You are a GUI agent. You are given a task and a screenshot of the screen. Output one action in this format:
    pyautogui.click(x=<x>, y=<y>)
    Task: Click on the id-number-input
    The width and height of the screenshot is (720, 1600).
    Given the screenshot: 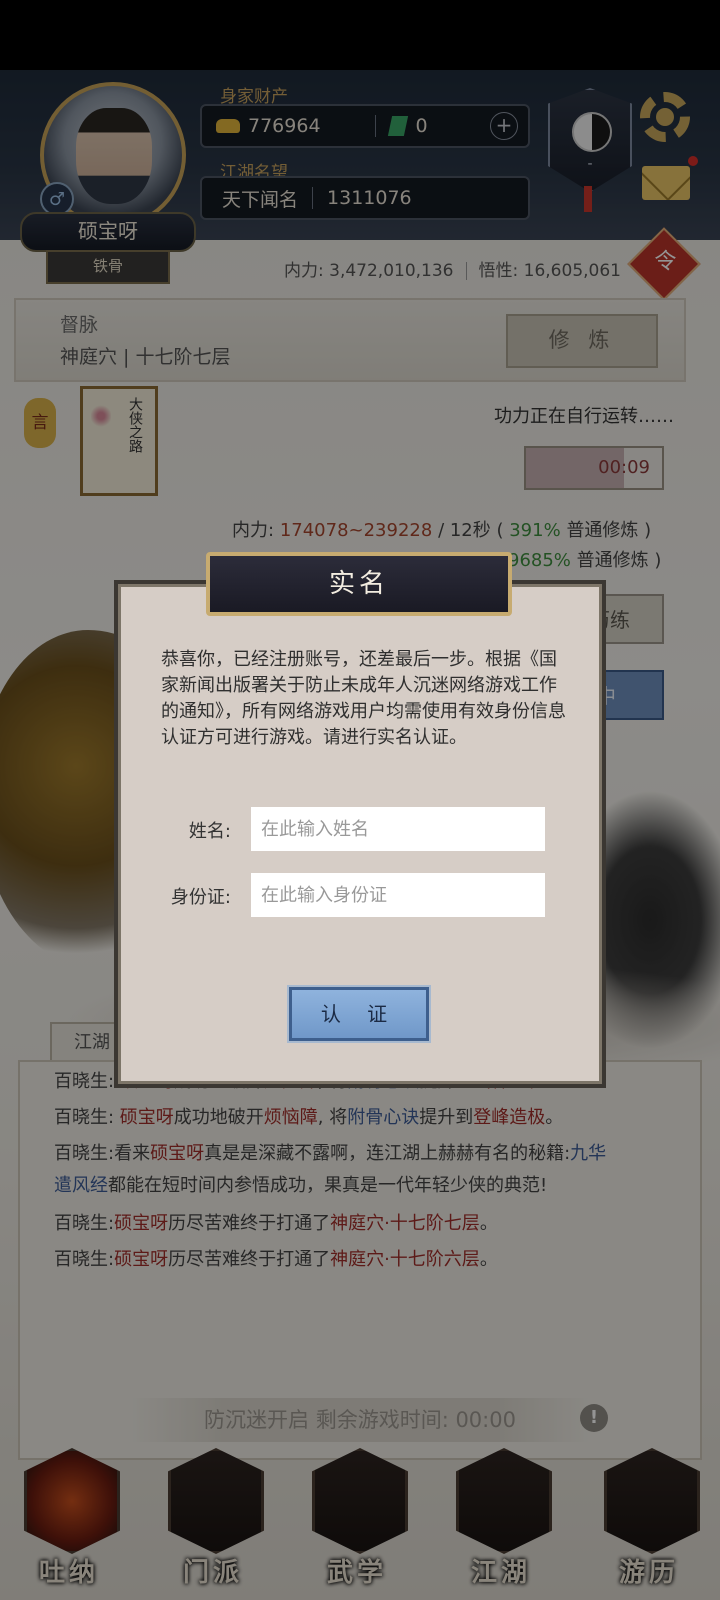 What is the action you would take?
    pyautogui.click(x=398, y=895)
    